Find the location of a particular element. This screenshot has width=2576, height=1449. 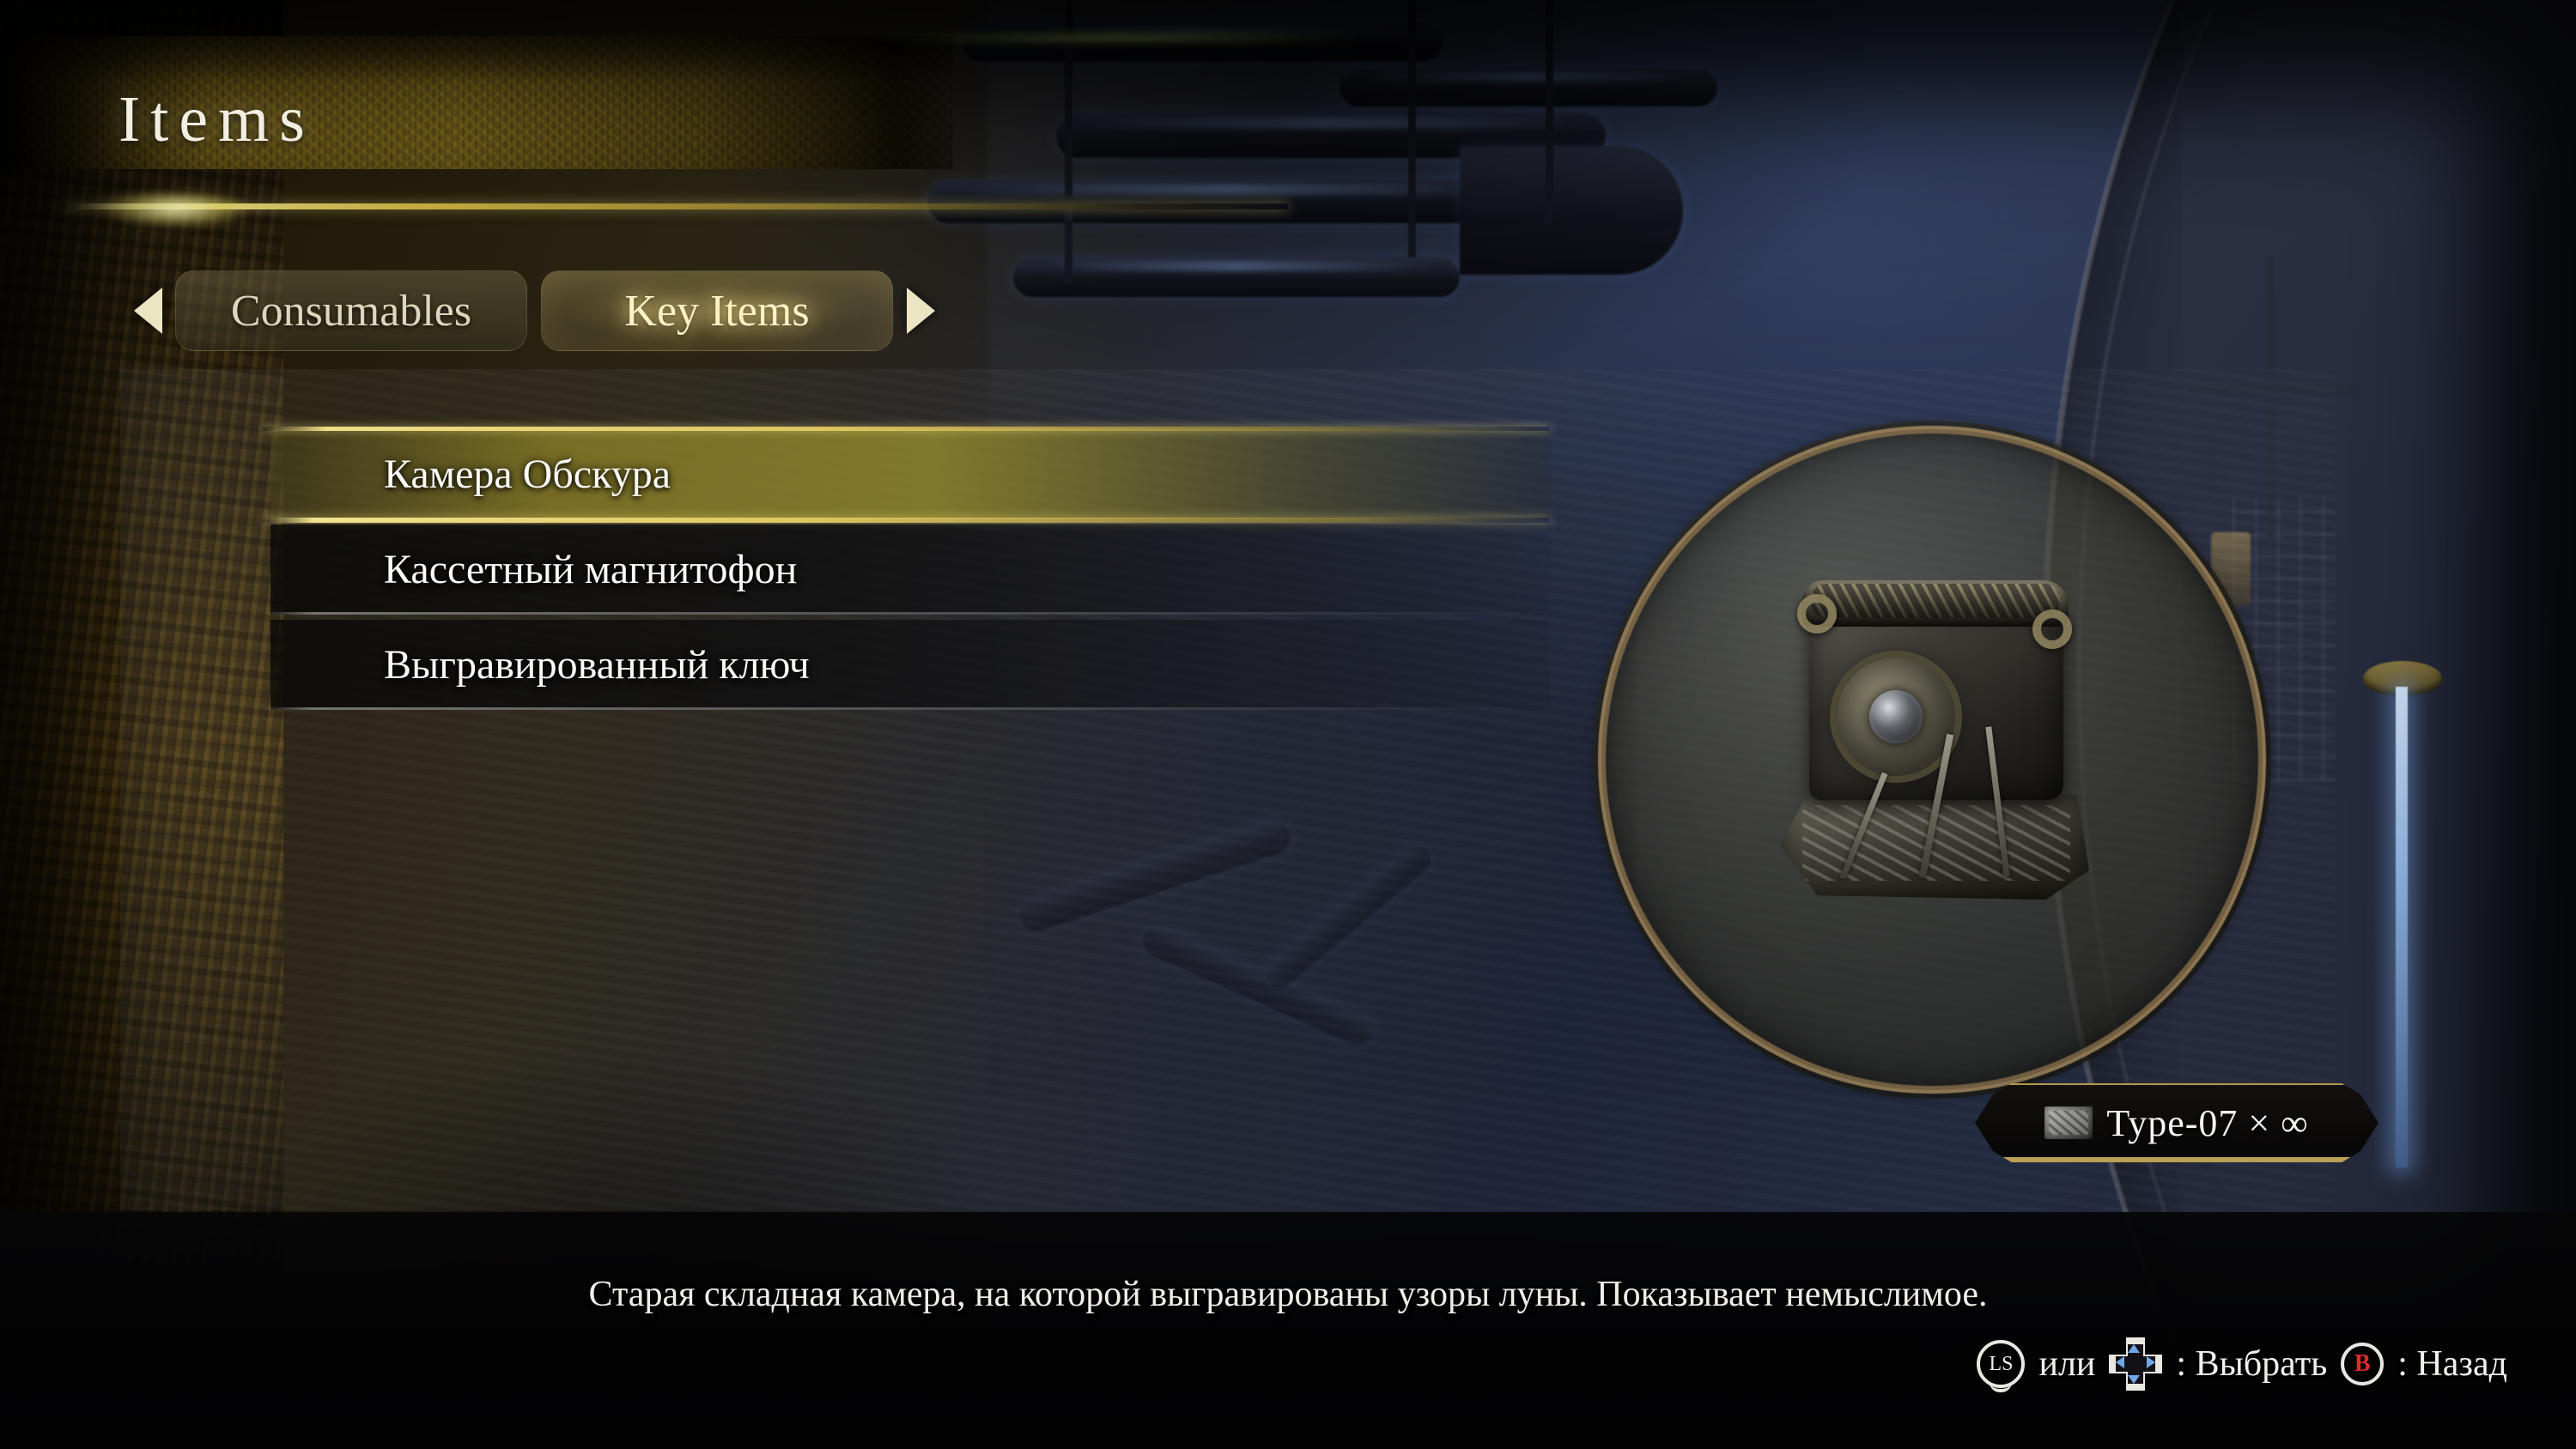

dpad-left-arrow-icon is located at coordinates (2120, 1362).